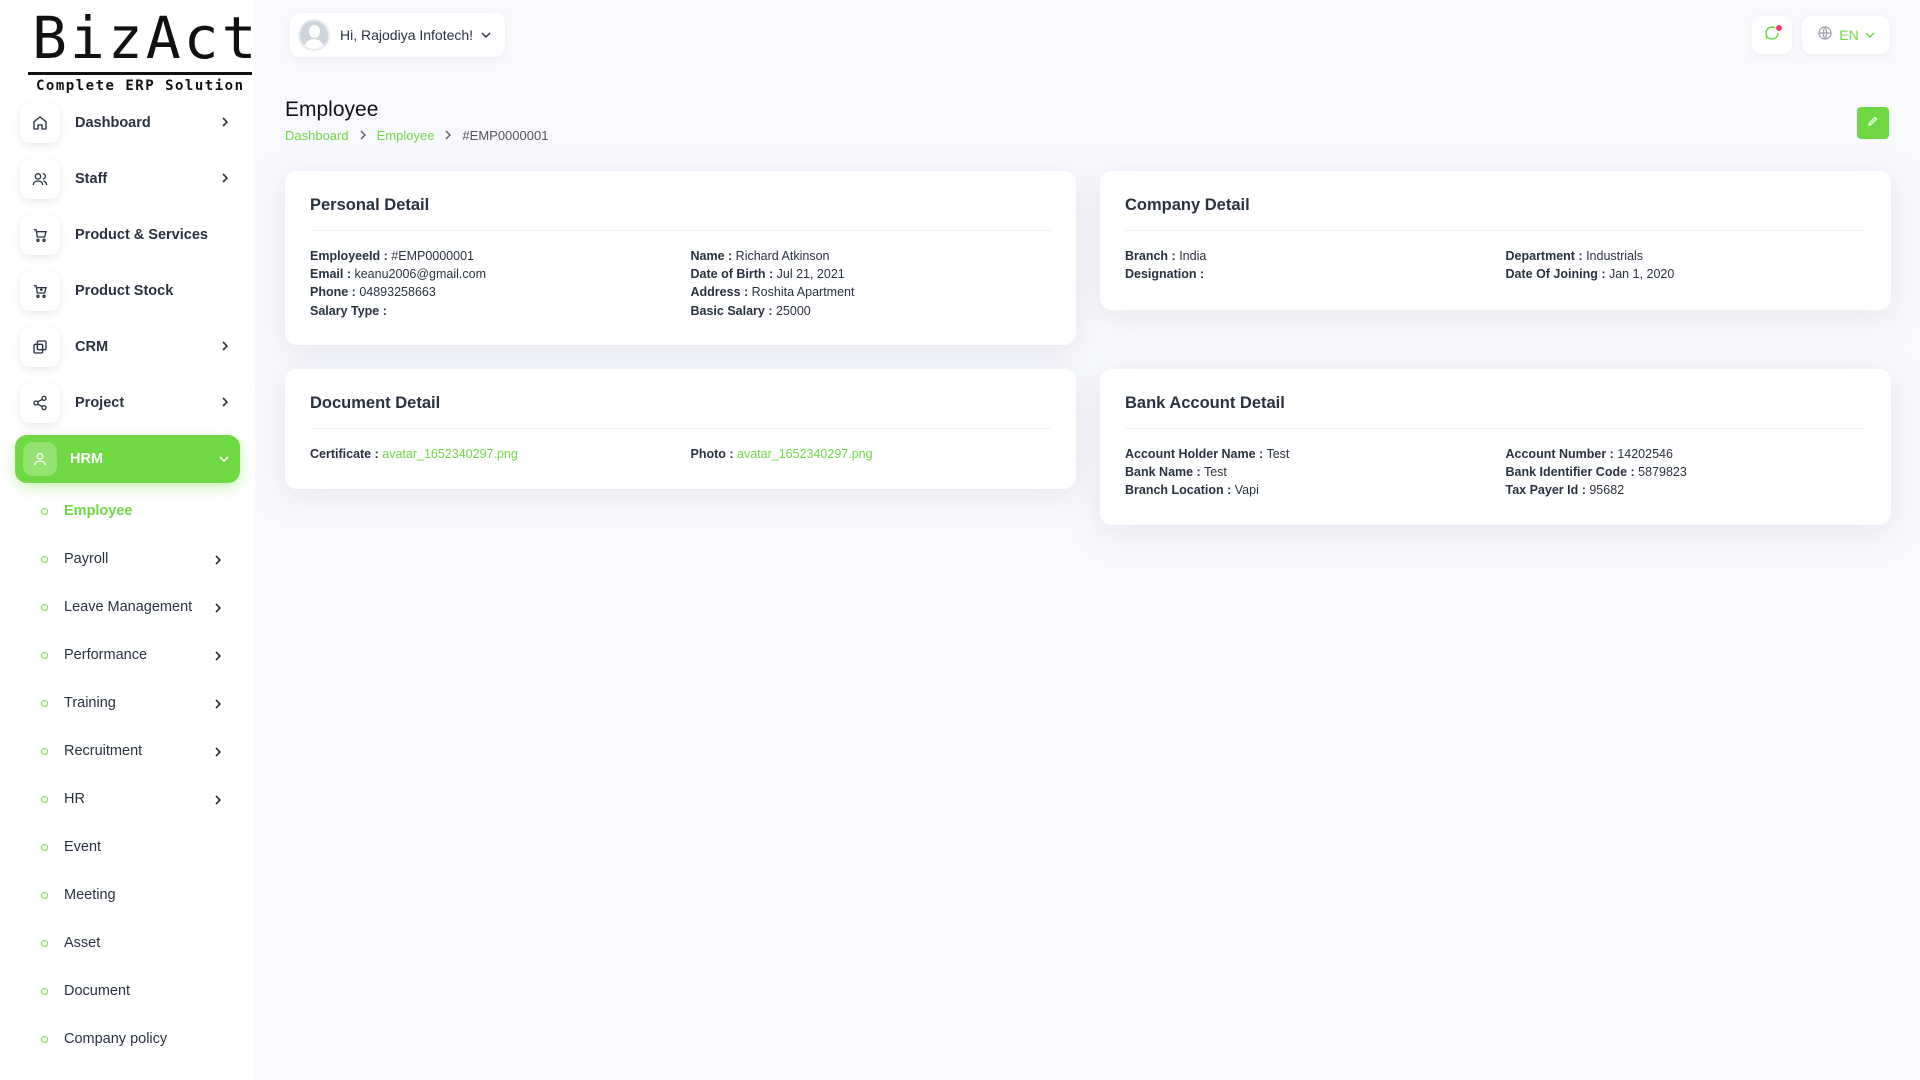 This screenshot has height=1080, width=1920. What do you see at coordinates (1187, 205) in the screenshot?
I see `card-title: Company Detail` at bounding box center [1187, 205].